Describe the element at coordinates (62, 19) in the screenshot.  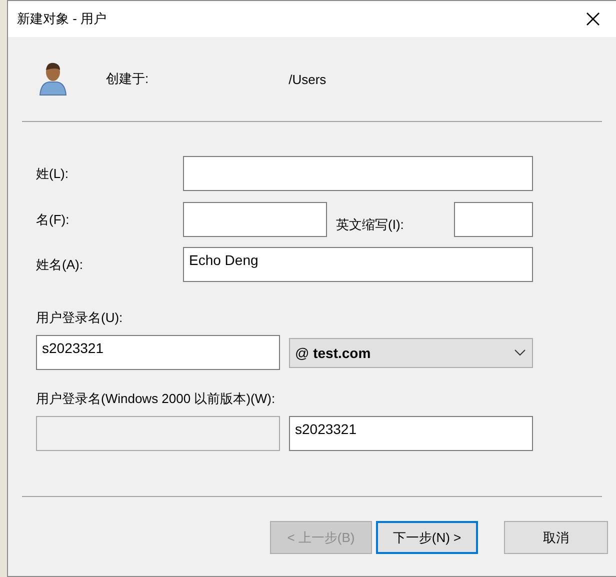
I see `window-title: 新建对象 - 用户` at that location.